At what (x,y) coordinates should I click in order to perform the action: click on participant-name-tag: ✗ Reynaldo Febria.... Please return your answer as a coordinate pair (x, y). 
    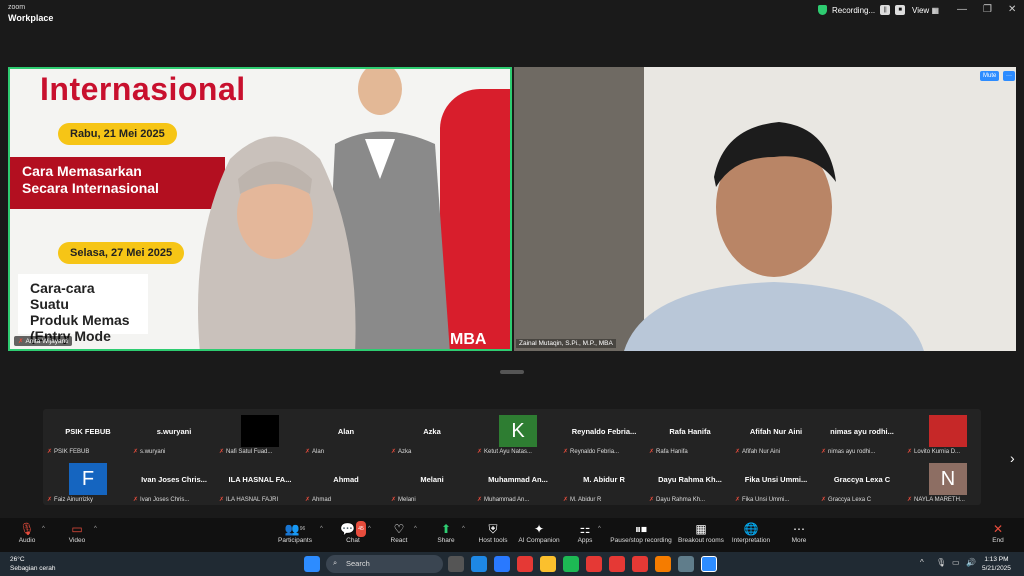
    Looking at the image, I should click on (591, 452).